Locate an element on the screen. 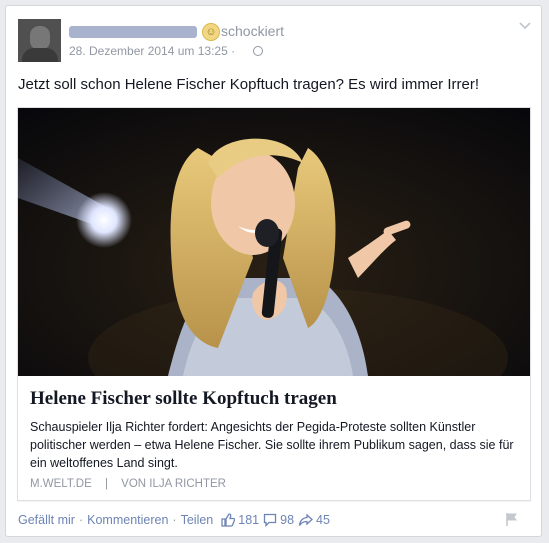 The height and width of the screenshot is (543, 549). share-arrow-icon is located at coordinates (306, 519).